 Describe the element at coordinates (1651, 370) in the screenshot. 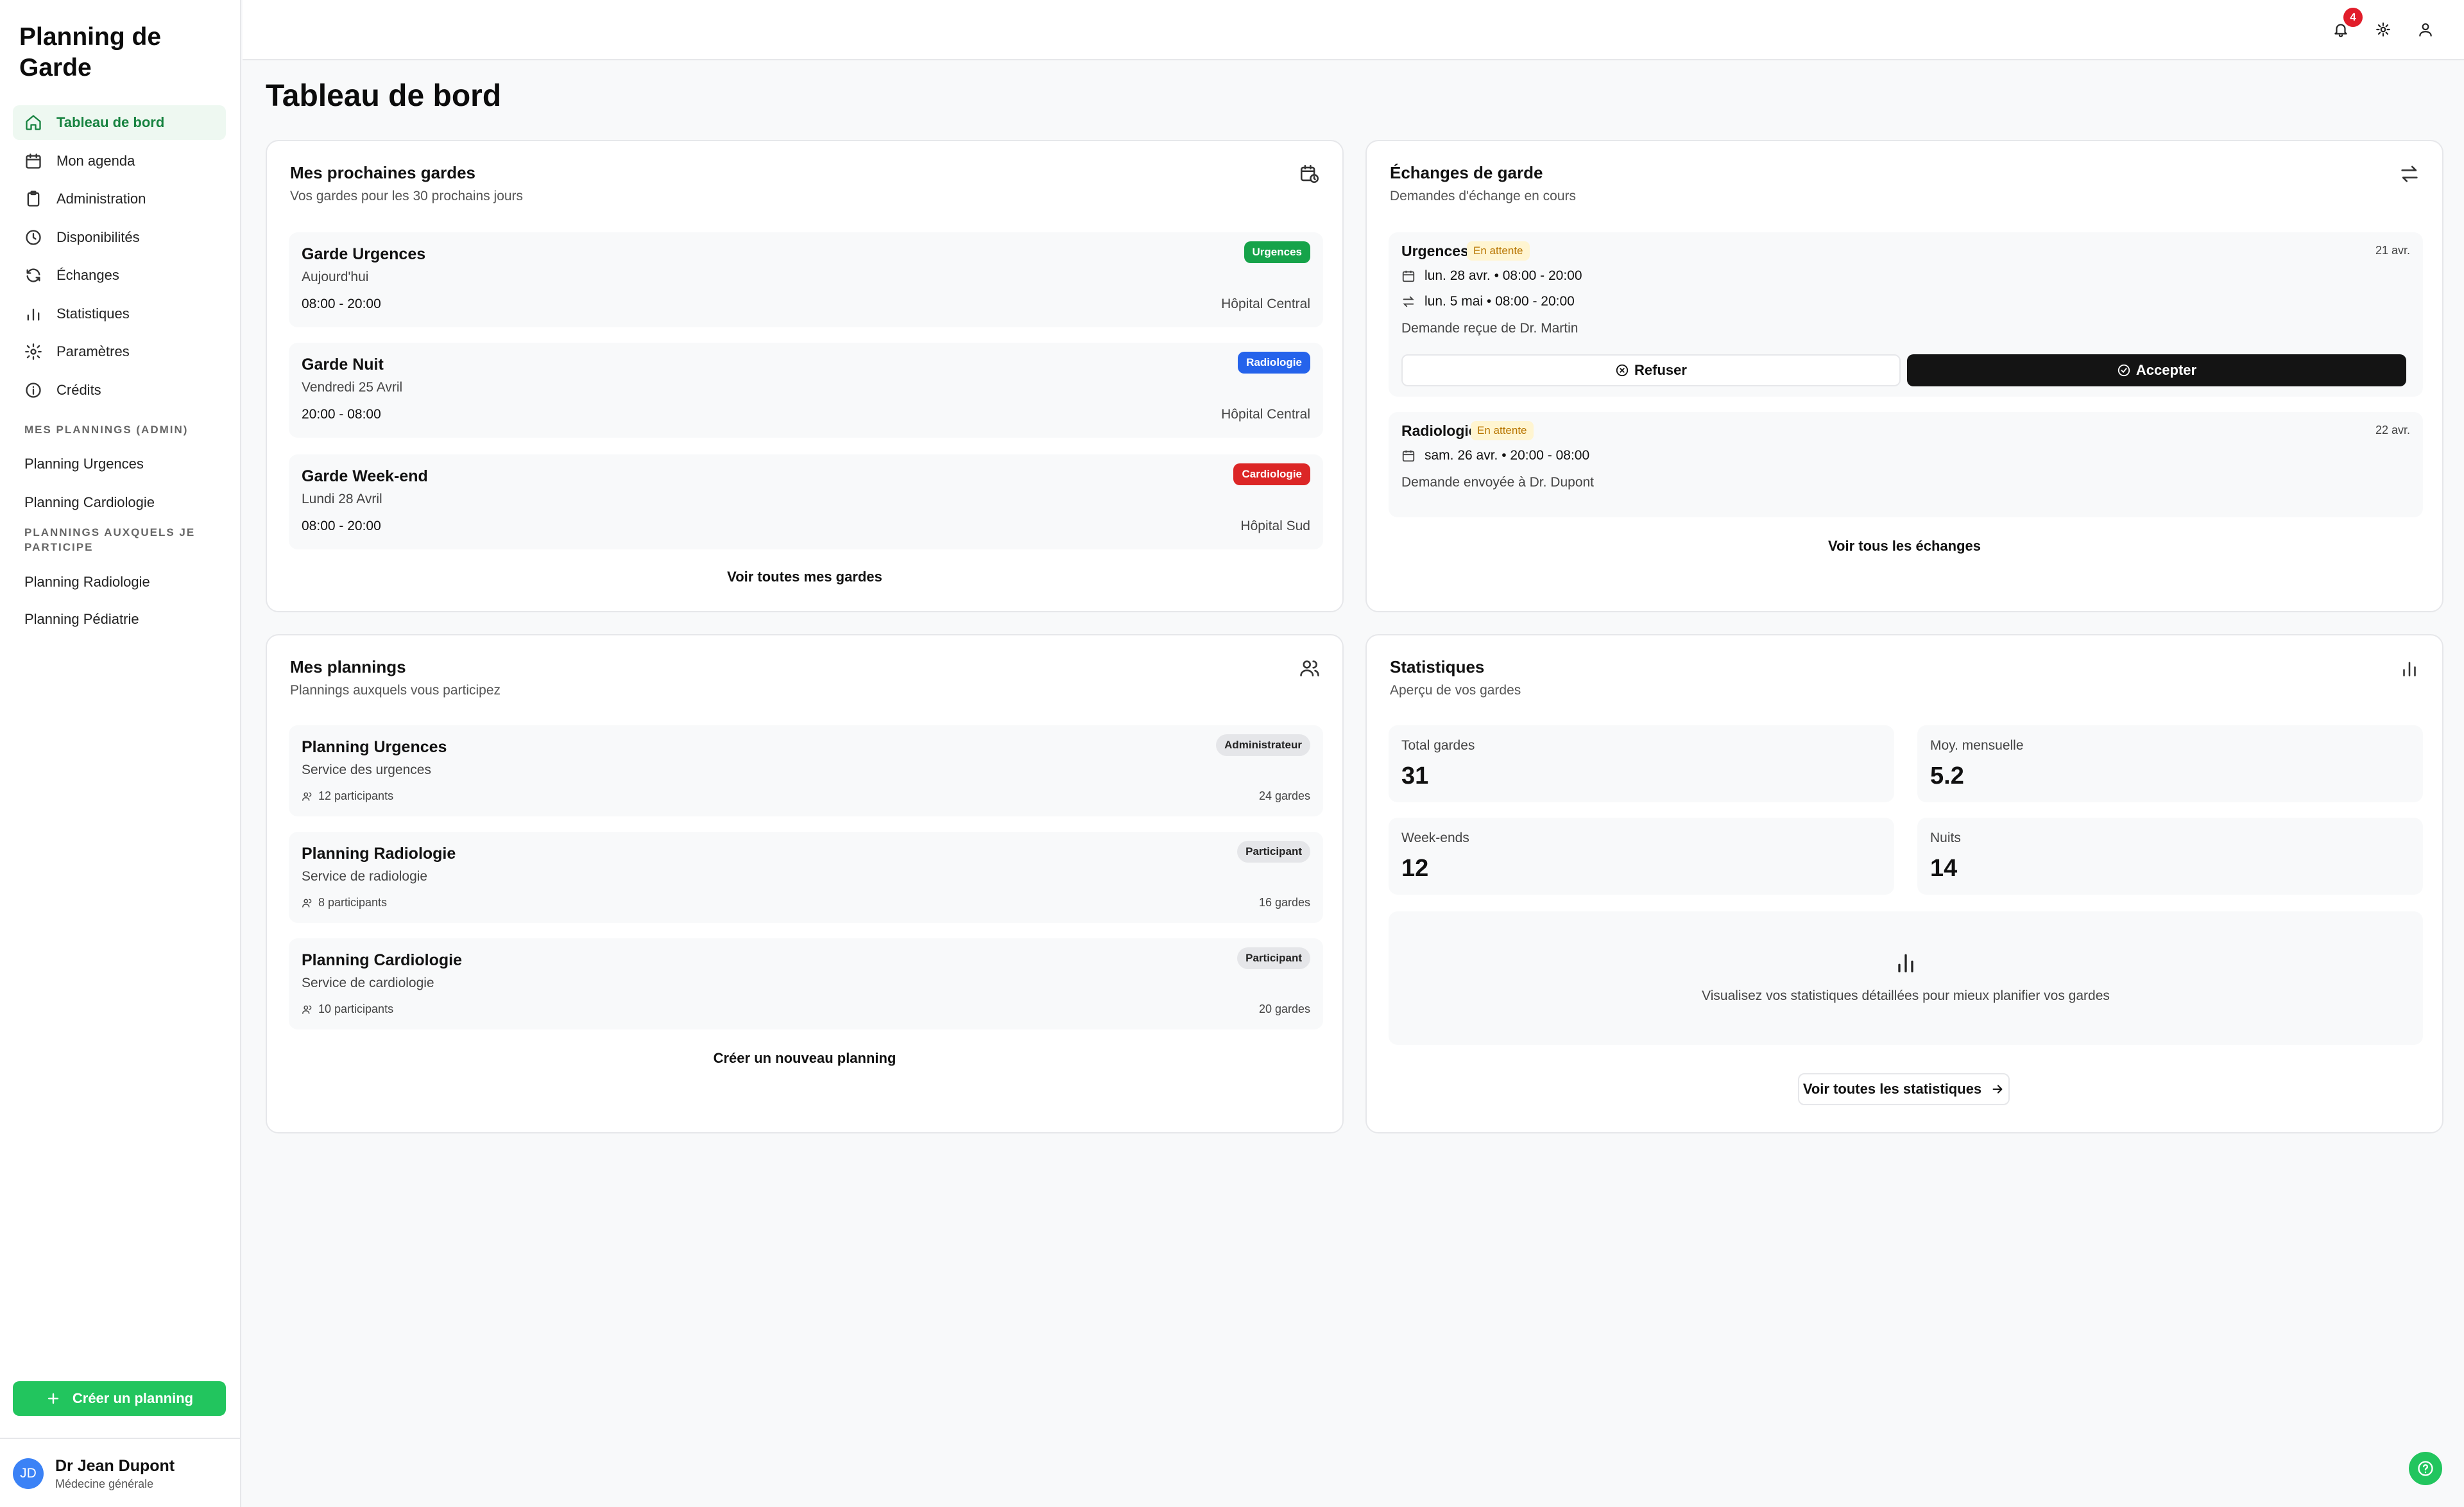

I see `refuse-button: Refuser` at that location.